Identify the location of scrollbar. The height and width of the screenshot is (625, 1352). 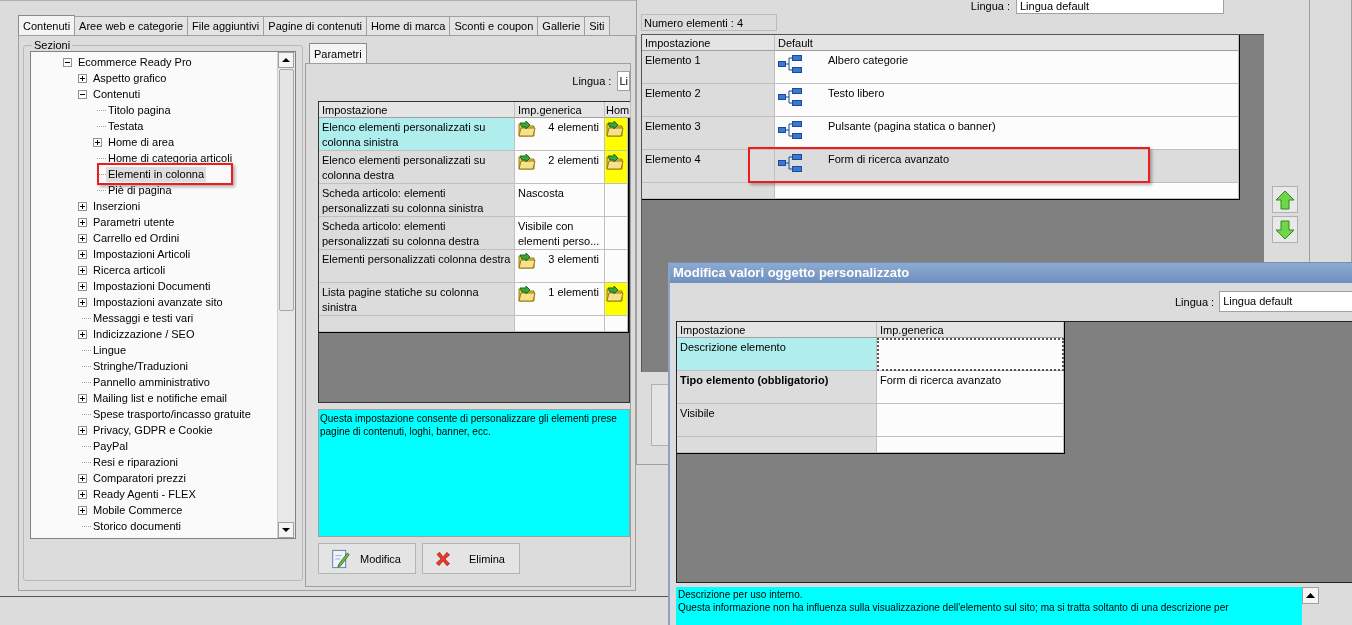
(286, 295).